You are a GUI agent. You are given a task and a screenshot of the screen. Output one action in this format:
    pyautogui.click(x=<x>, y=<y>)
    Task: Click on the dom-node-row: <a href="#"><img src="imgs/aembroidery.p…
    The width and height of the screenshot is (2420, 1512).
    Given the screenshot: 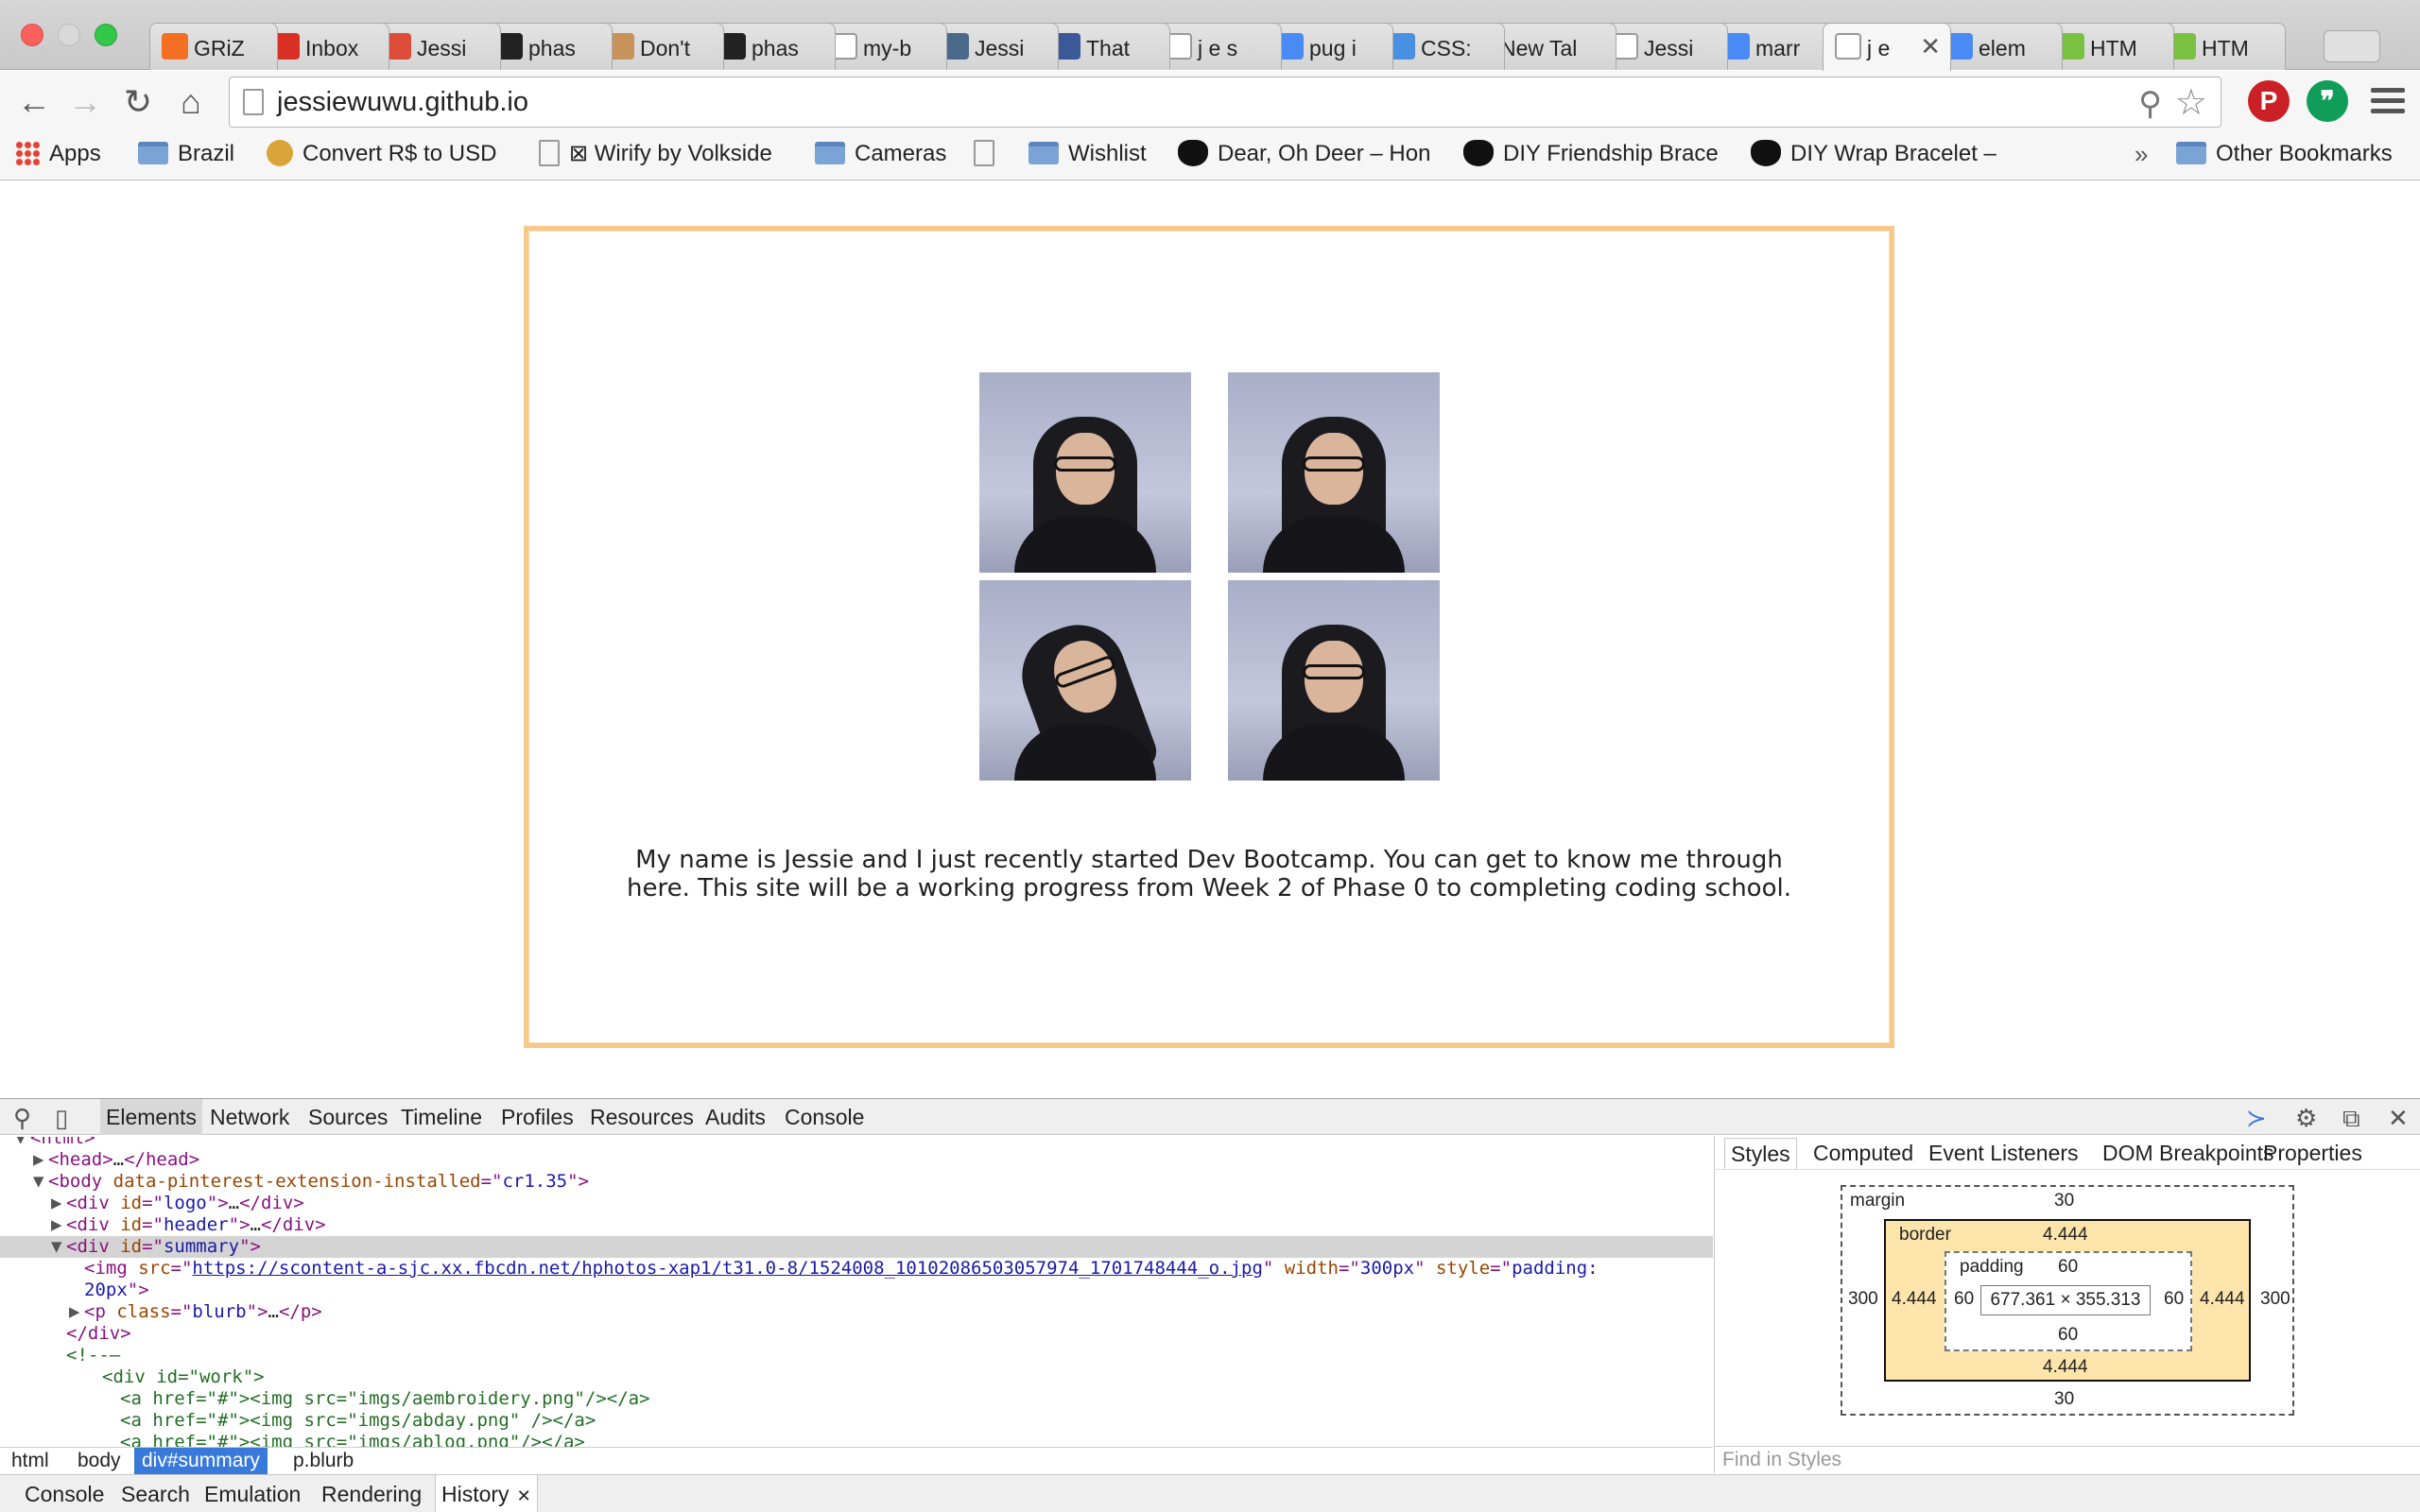 What is the action you would take?
    pyautogui.click(x=856, y=1399)
    